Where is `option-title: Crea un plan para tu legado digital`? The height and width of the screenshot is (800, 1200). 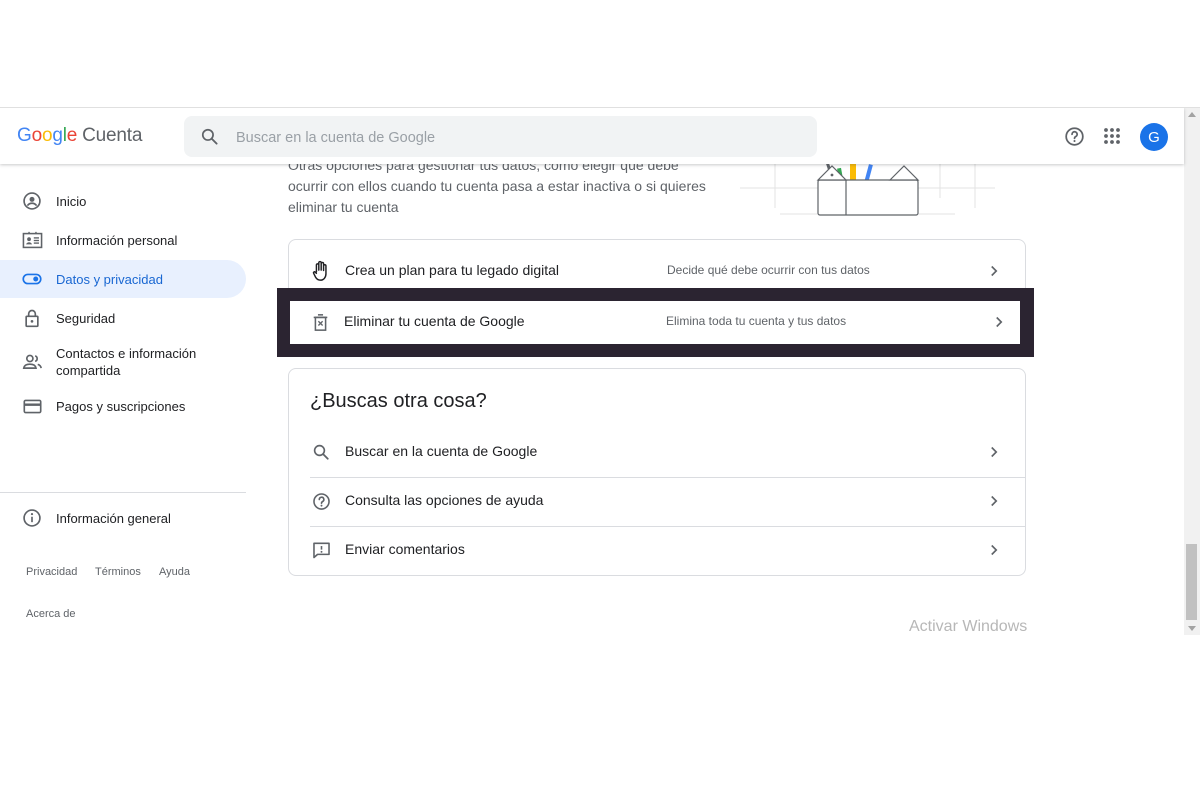 option-title: Crea un plan para tu legado digital is located at coordinates (452, 270).